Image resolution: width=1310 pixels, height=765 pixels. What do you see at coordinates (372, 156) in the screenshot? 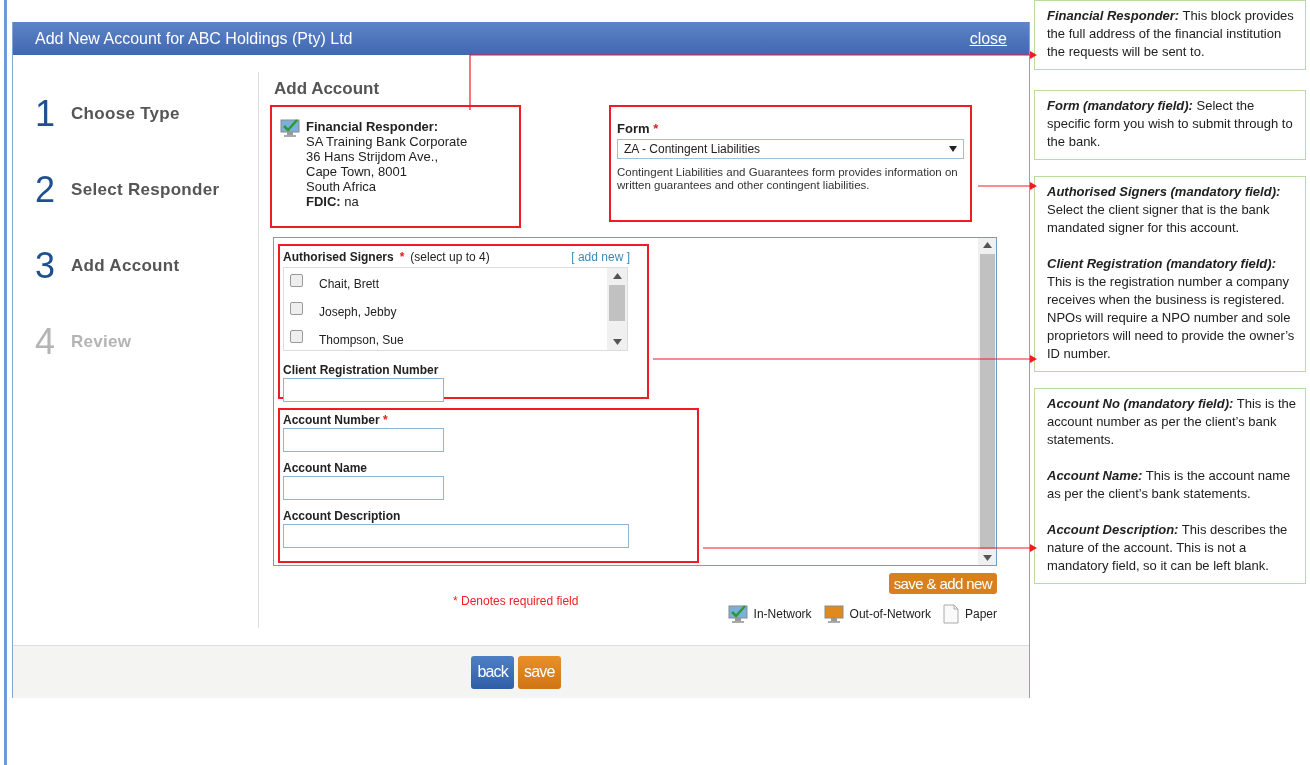
I see `address-line: 36 Hans Strijdom Ave.,` at bounding box center [372, 156].